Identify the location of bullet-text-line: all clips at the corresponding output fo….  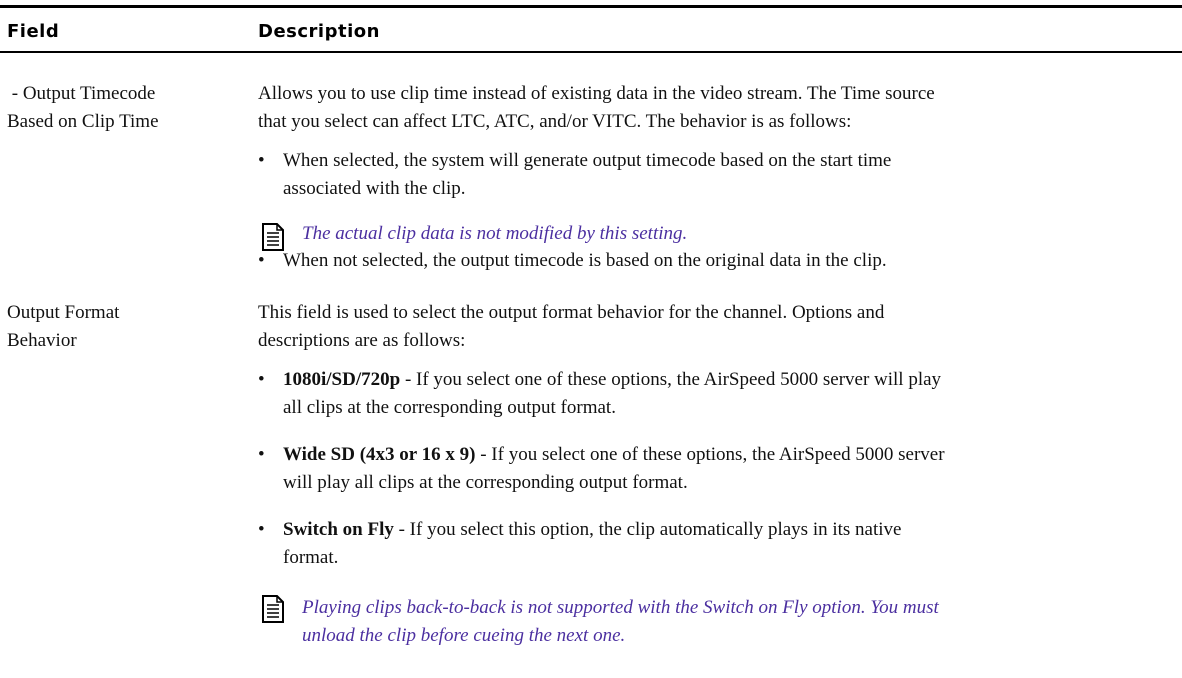
(449, 407).